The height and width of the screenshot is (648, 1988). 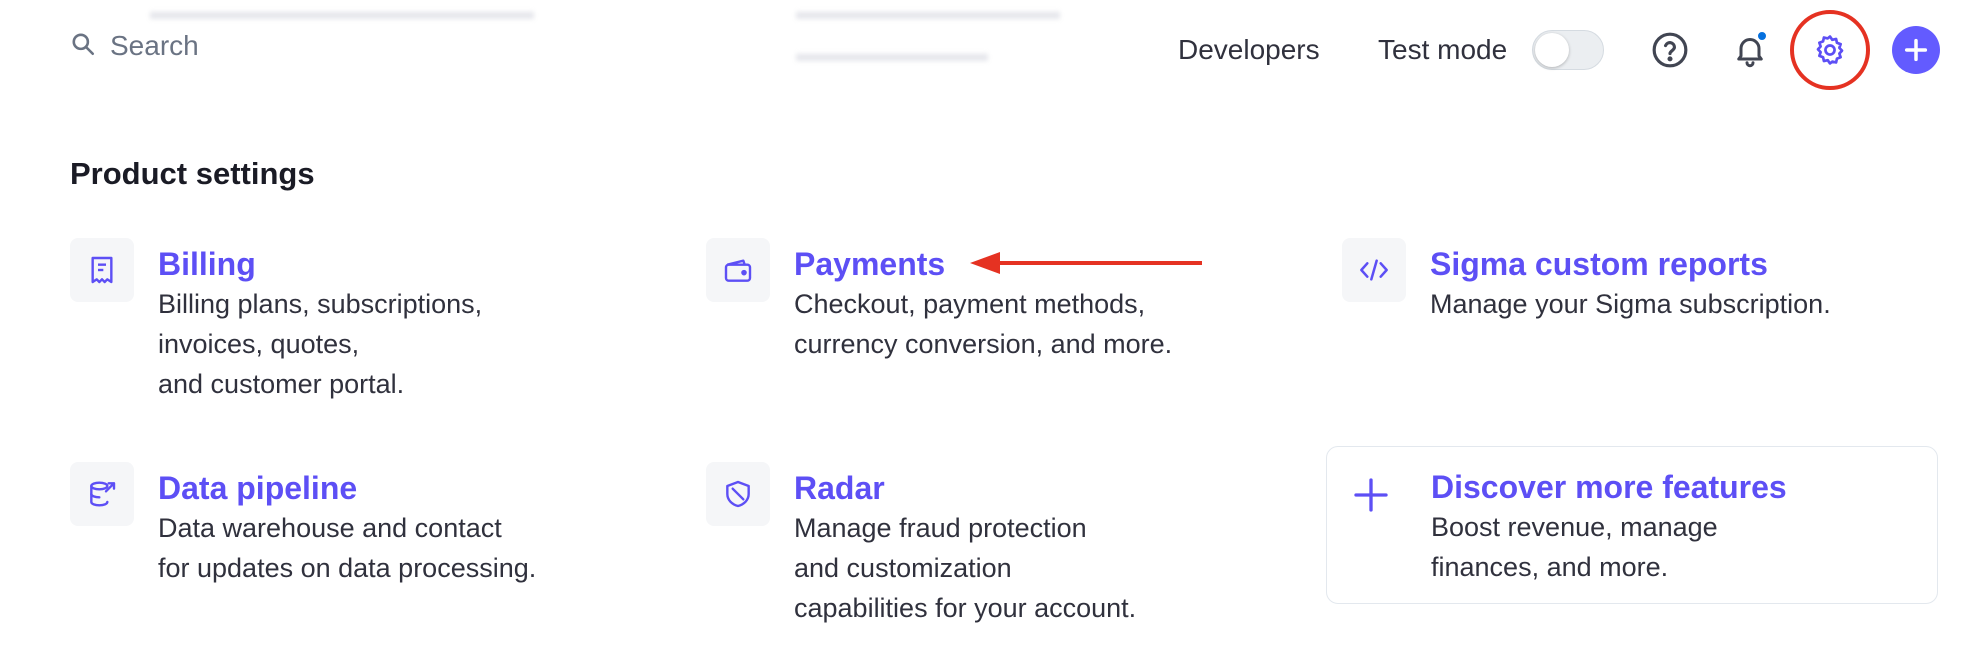 I want to click on blurred-background-text: ▬▬▬▬▬▬▬▬▬▬▬▬▬▬▬▬, so click(x=342, y=12).